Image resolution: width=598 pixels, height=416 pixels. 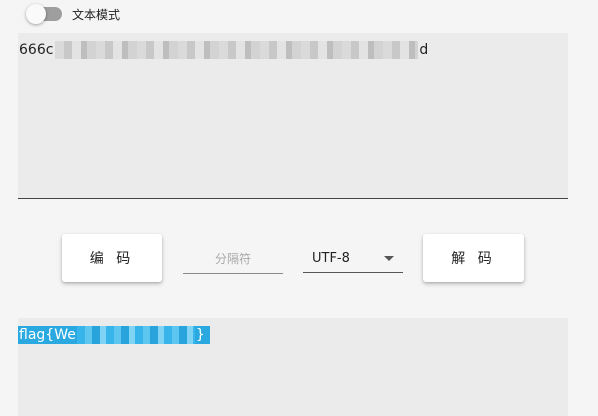 What do you see at coordinates (237, 50) in the screenshot?
I see `input-redaction-mosaic` at bounding box center [237, 50].